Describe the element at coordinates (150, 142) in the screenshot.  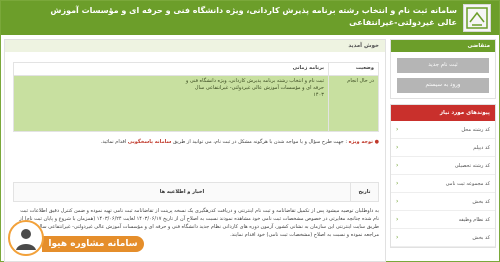
I see `support-system-link: سامانه پاسخگویی` at that location.